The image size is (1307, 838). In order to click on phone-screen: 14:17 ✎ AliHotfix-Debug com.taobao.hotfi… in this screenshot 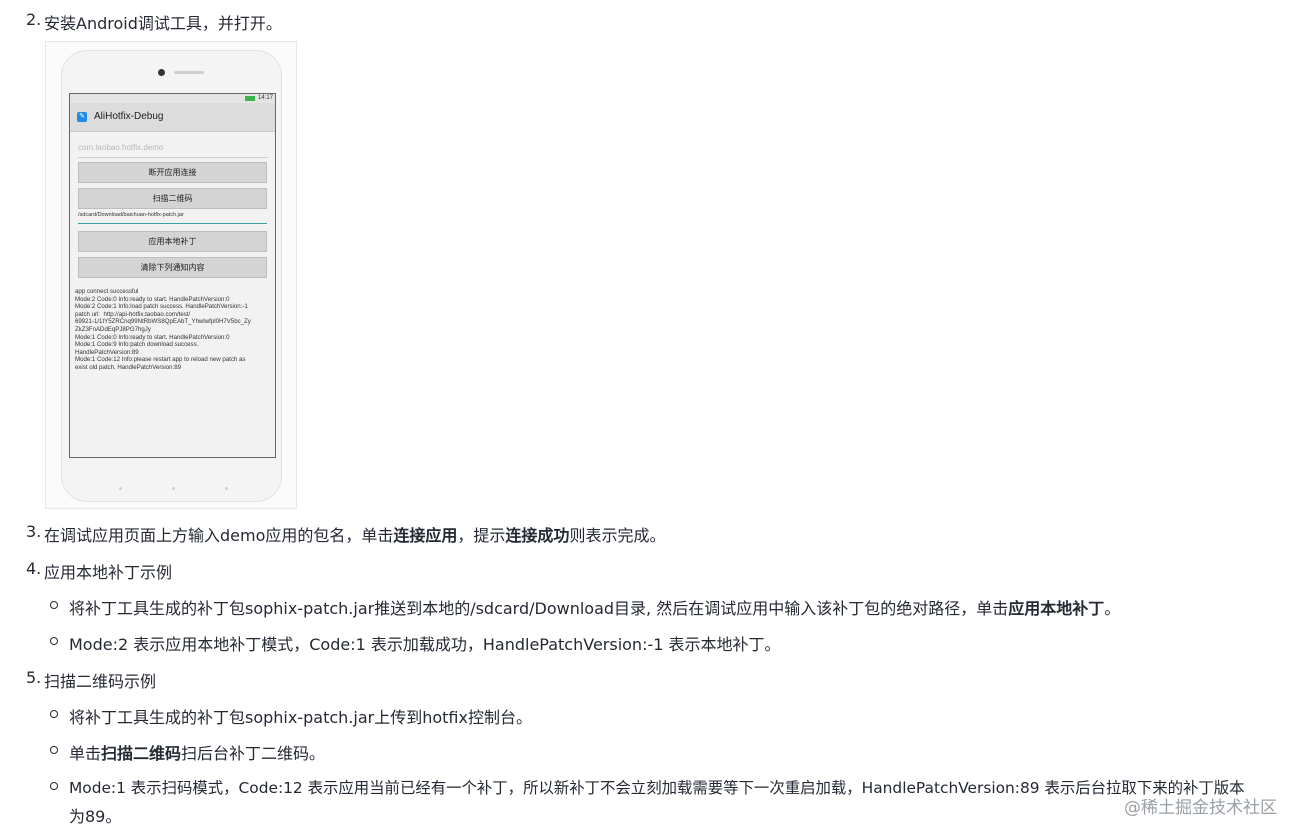, I will do `click(172, 275)`.